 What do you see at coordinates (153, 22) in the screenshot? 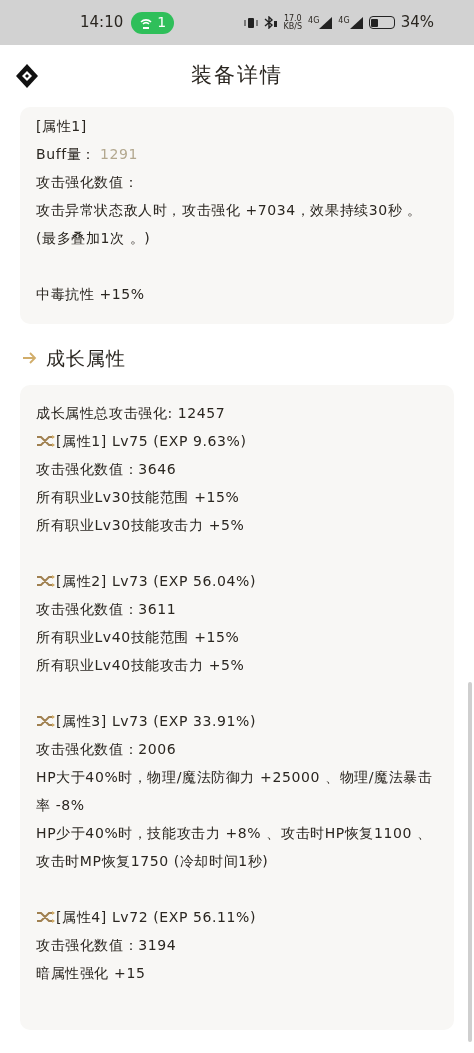
I see `hotspot-badge: 1` at bounding box center [153, 22].